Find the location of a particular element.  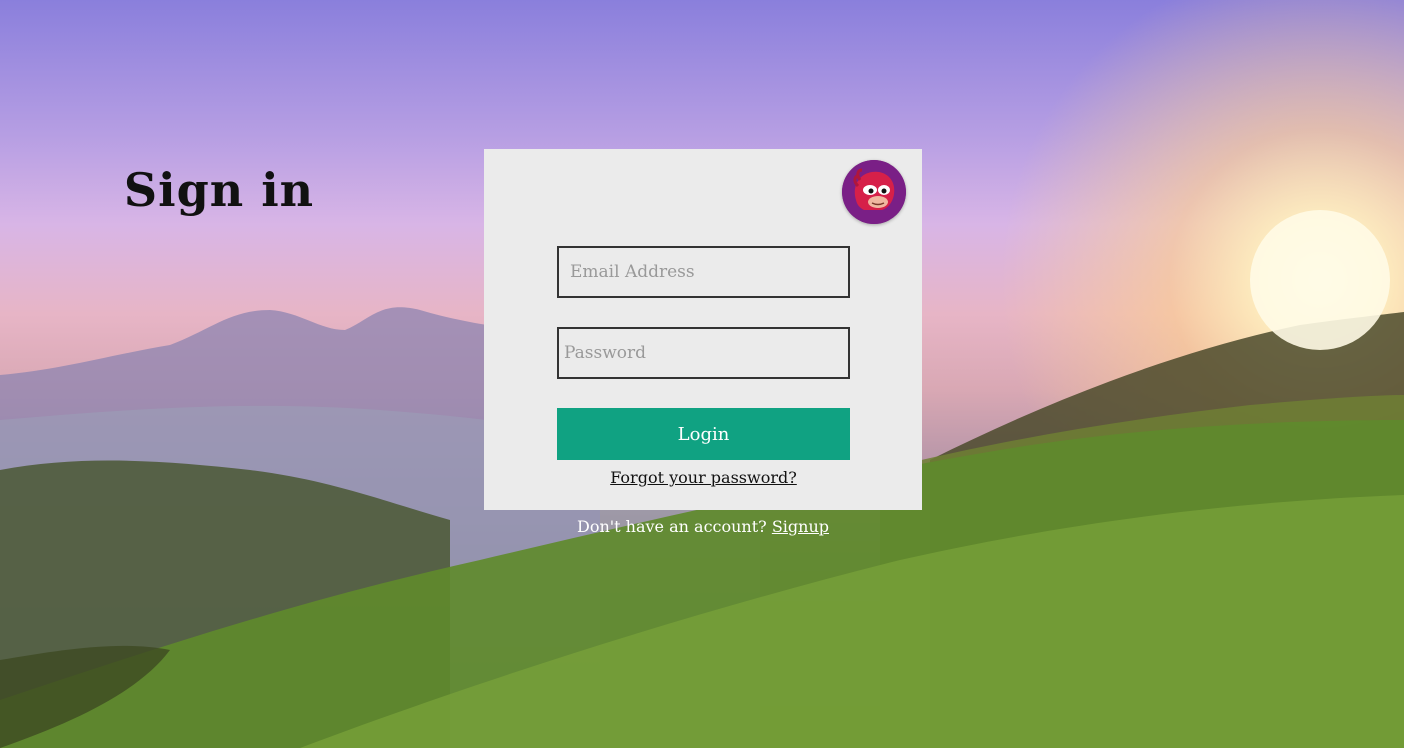

signup-prompt-text: Don't have an account? is located at coordinates (671, 526).